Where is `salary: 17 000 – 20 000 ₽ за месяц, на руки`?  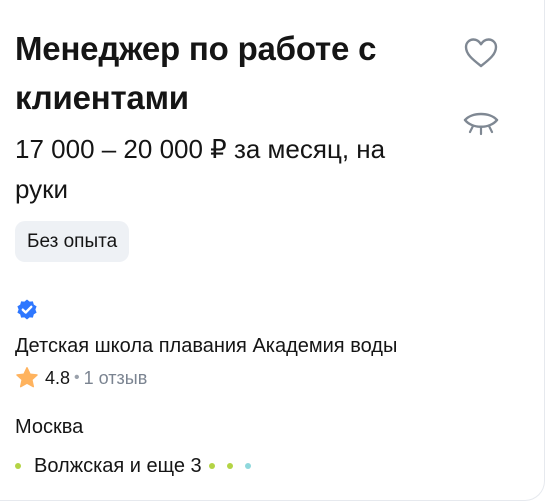
salary: 17 000 – 20 000 ₽ за месяц, на руки is located at coordinates (200, 169).